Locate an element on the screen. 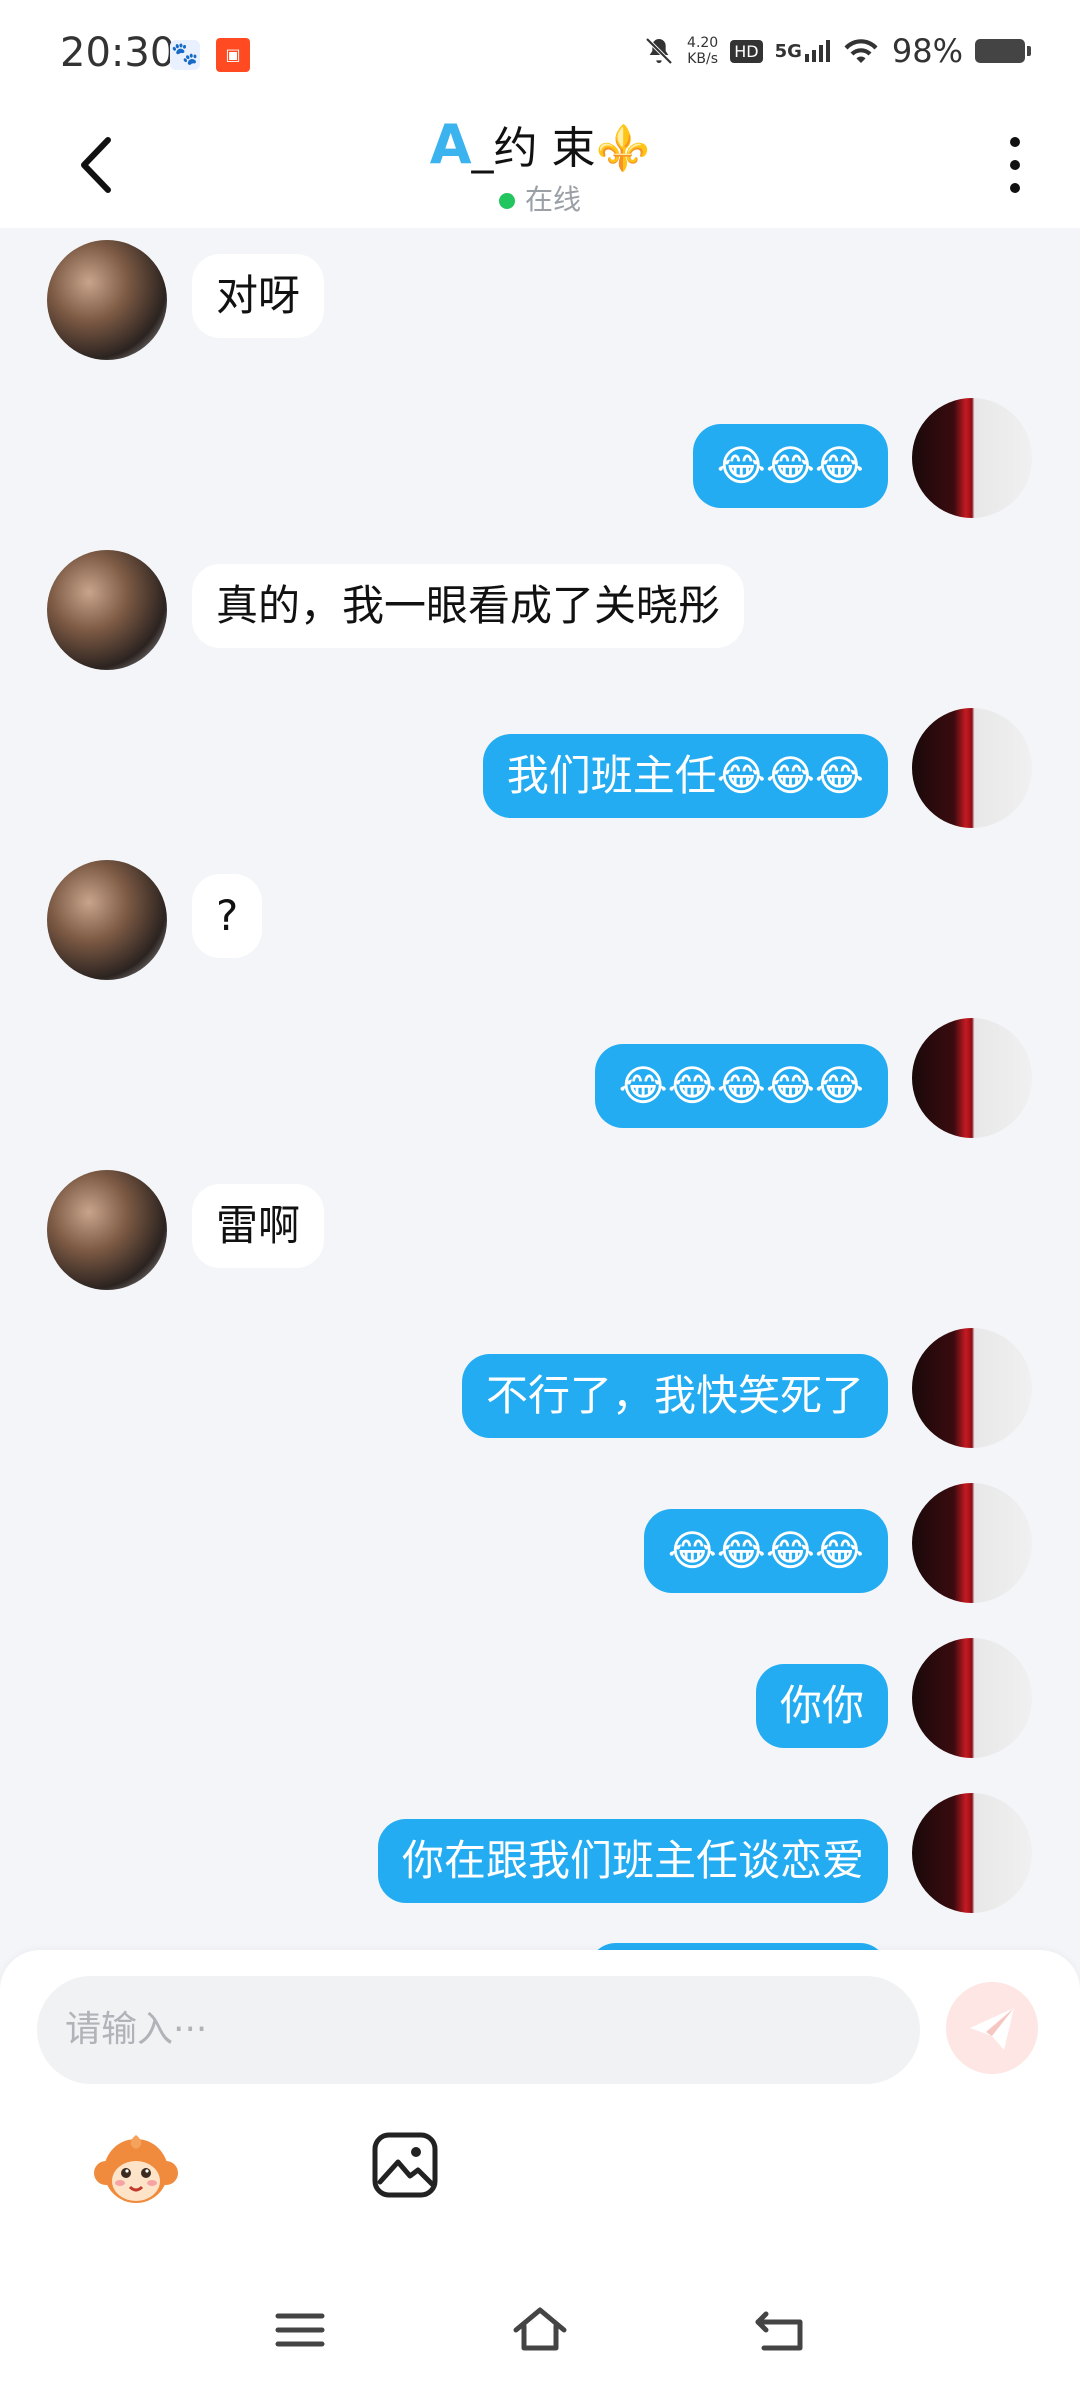 This screenshot has width=1080, height=2388. message-bubble: 😂😂😂 is located at coordinates (790, 466).